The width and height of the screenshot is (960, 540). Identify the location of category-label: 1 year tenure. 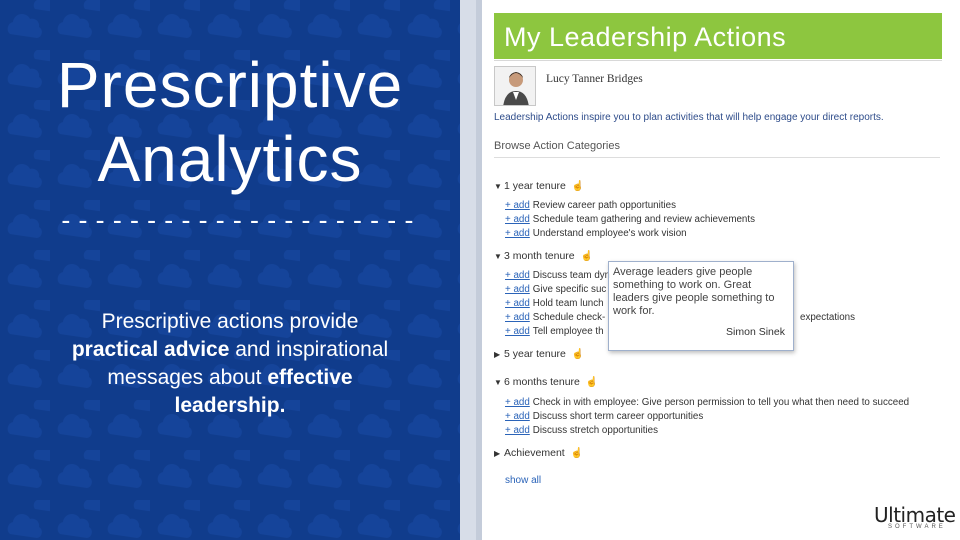
(535, 186).